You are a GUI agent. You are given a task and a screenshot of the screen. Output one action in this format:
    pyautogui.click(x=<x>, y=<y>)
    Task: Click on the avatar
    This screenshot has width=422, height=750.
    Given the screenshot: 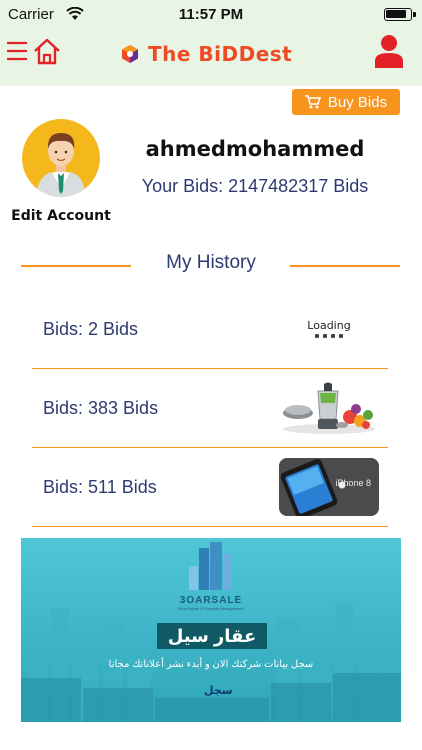 What is the action you would take?
    pyautogui.click(x=61, y=158)
    